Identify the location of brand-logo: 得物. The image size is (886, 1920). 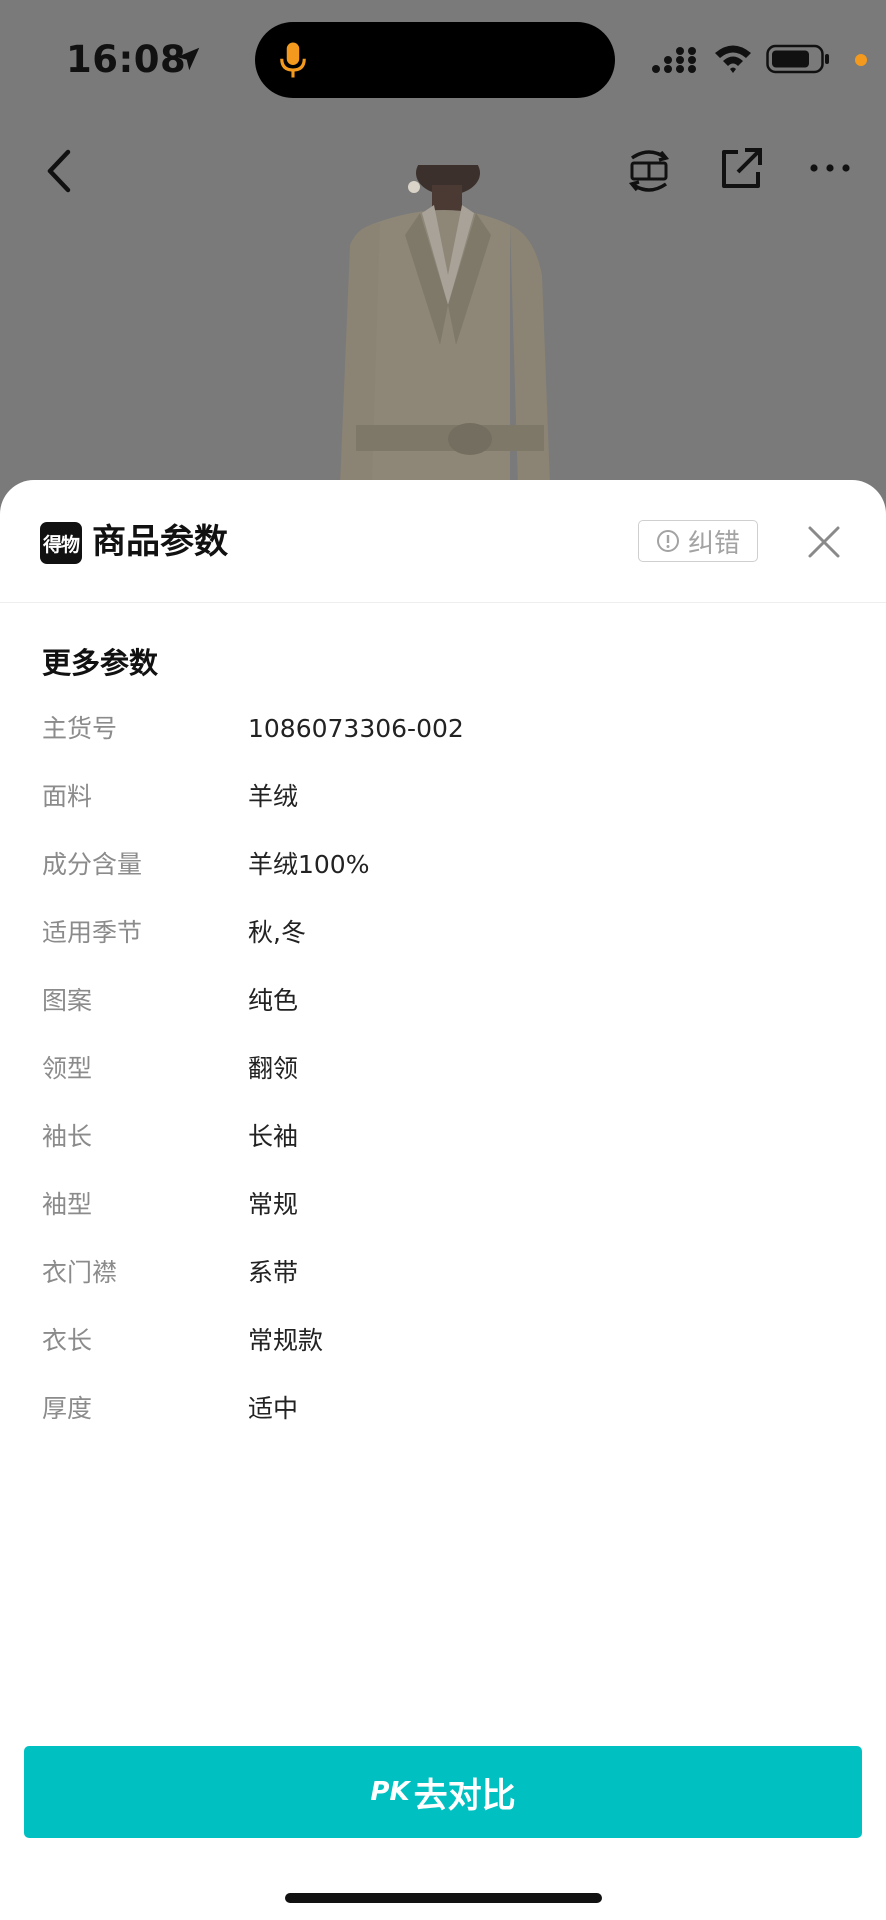
(61, 543).